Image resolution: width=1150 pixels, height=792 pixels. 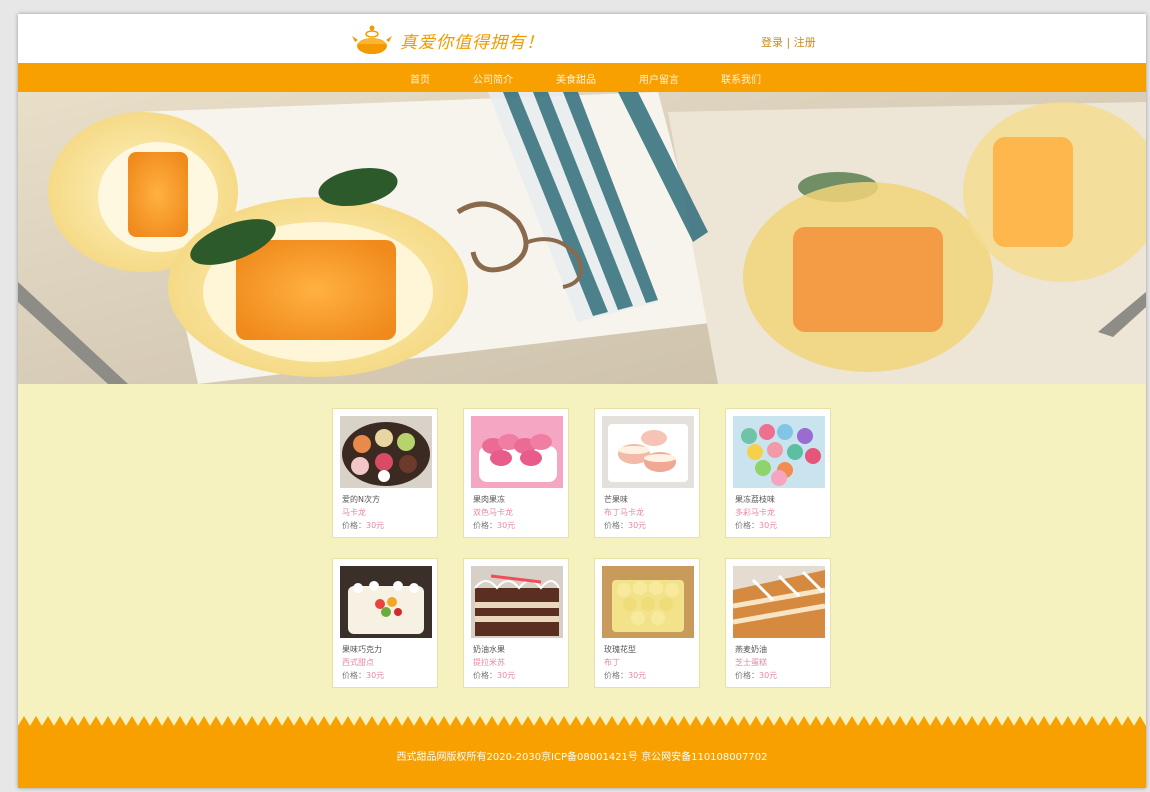 What do you see at coordinates (493, 78) in the screenshot?
I see `nav-item-about: 公司简介` at bounding box center [493, 78].